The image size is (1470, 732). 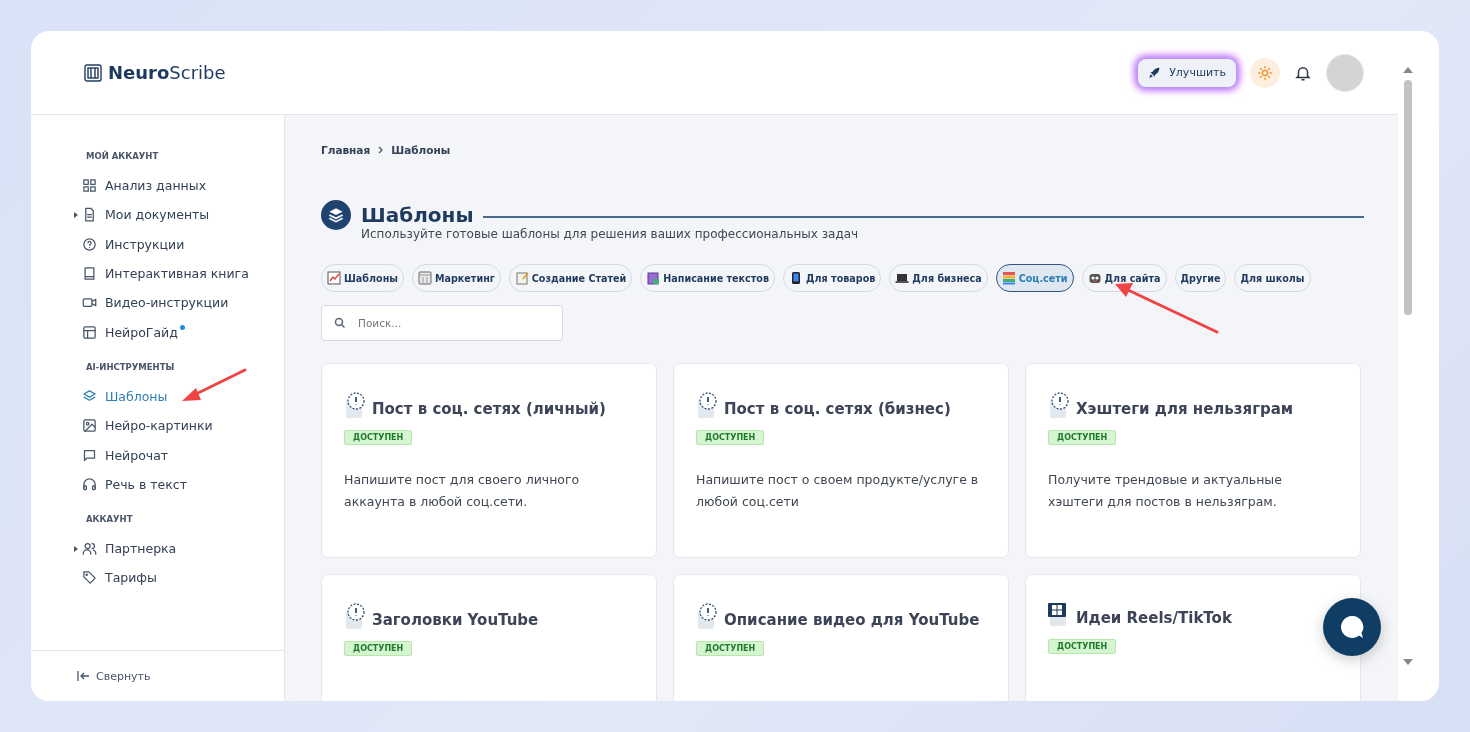 What do you see at coordinates (179, 396) in the screenshot?
I see `sidebar-item: Шаблоны` at bounding box center [179, 396].